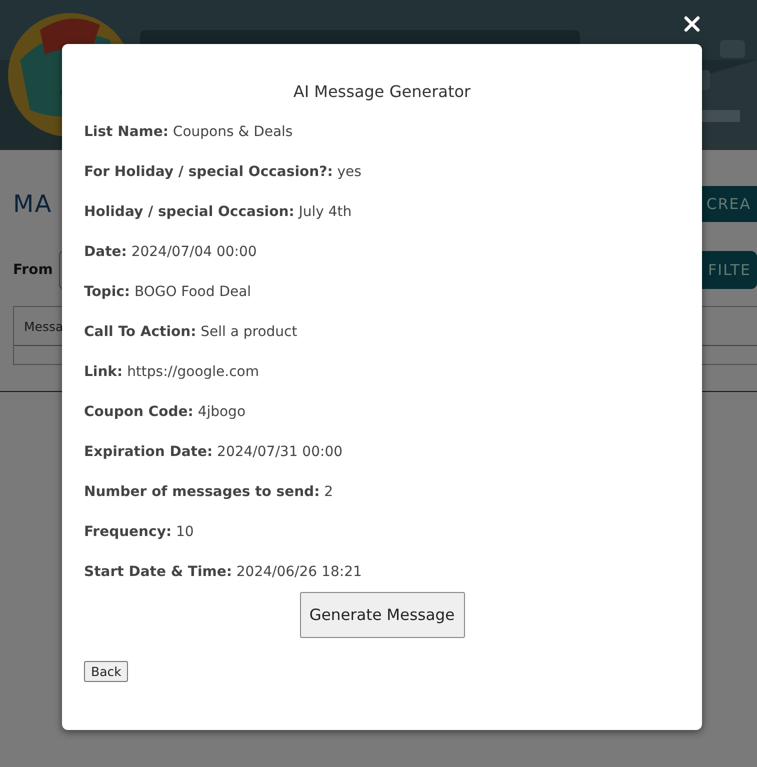 This screenshot has height=767, width=757. Describe the element at coordinates (223, 572) in the screenshot. I see `field-text: Start Date & Time: 2024/06/26 18:21` at that location.